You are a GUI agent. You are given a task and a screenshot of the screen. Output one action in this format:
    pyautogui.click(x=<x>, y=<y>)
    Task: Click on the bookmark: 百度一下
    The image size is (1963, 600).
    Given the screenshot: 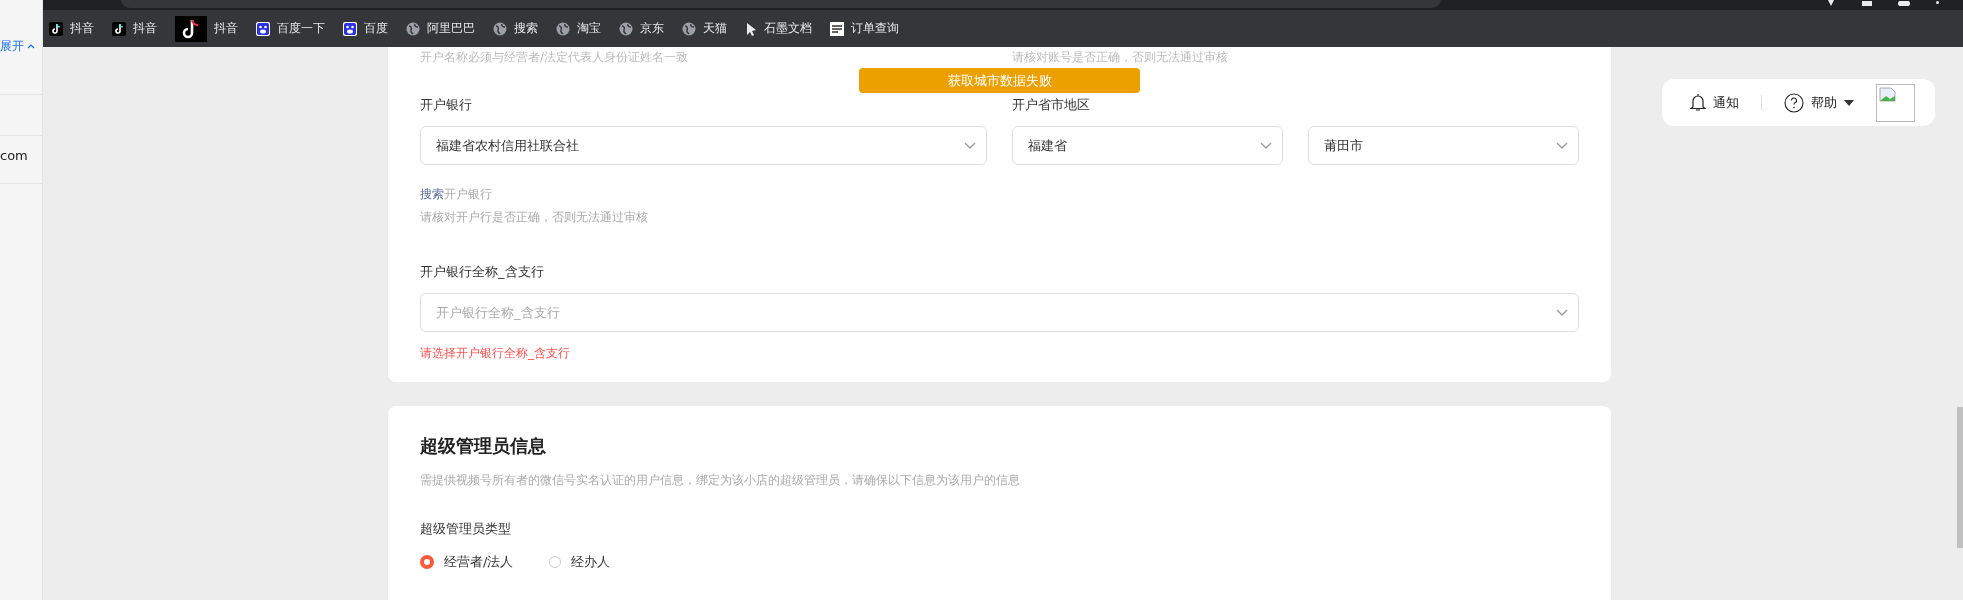 What is the action you would take?
    pyautogui.click(x=290, y=28)
    